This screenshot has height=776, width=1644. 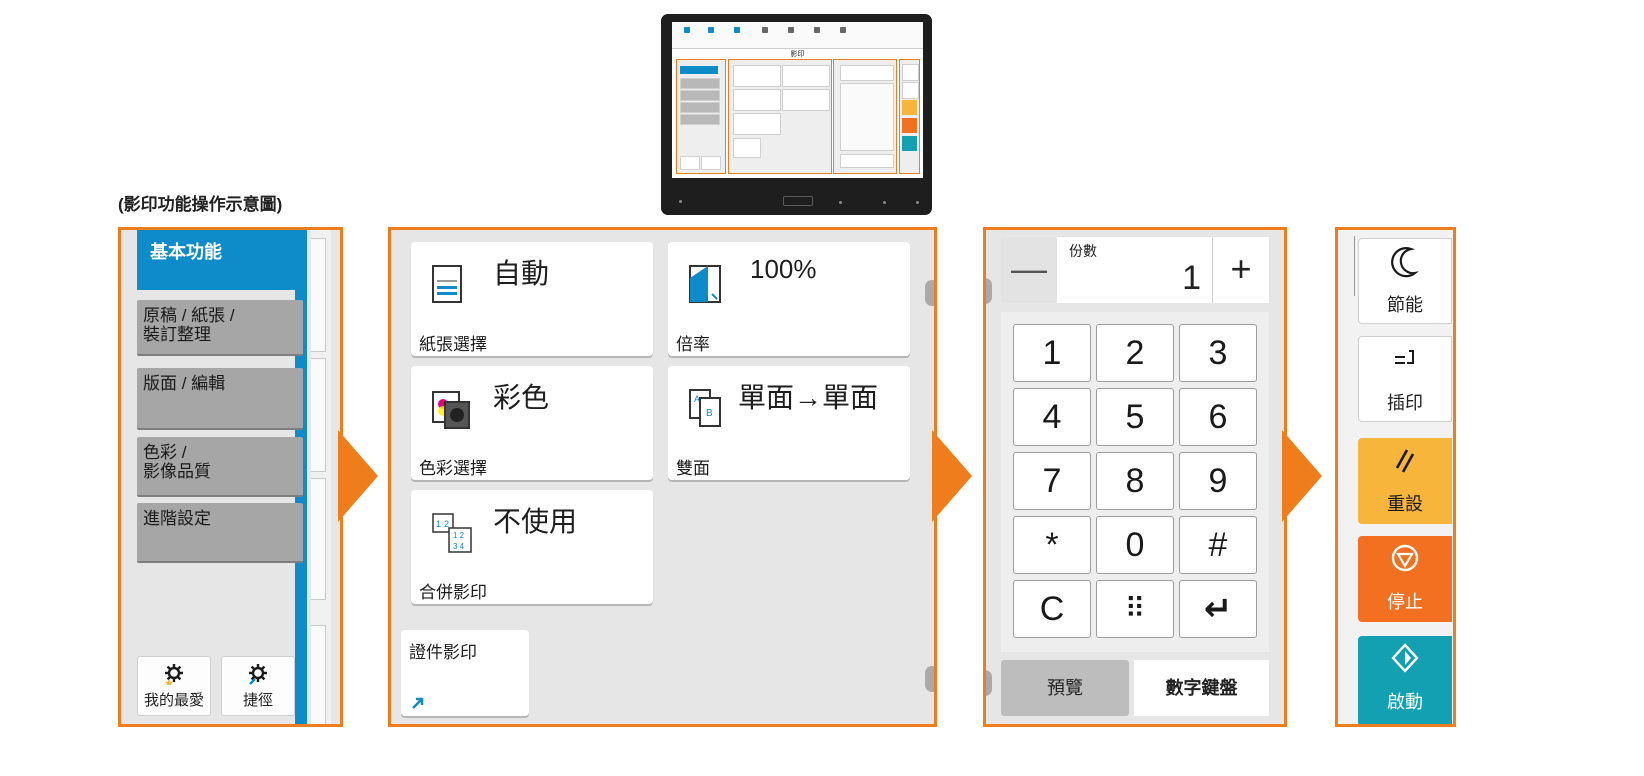 I want to click on nav-item-label-line: 原稿 / 紙張 /, so click(x=189, y=315).